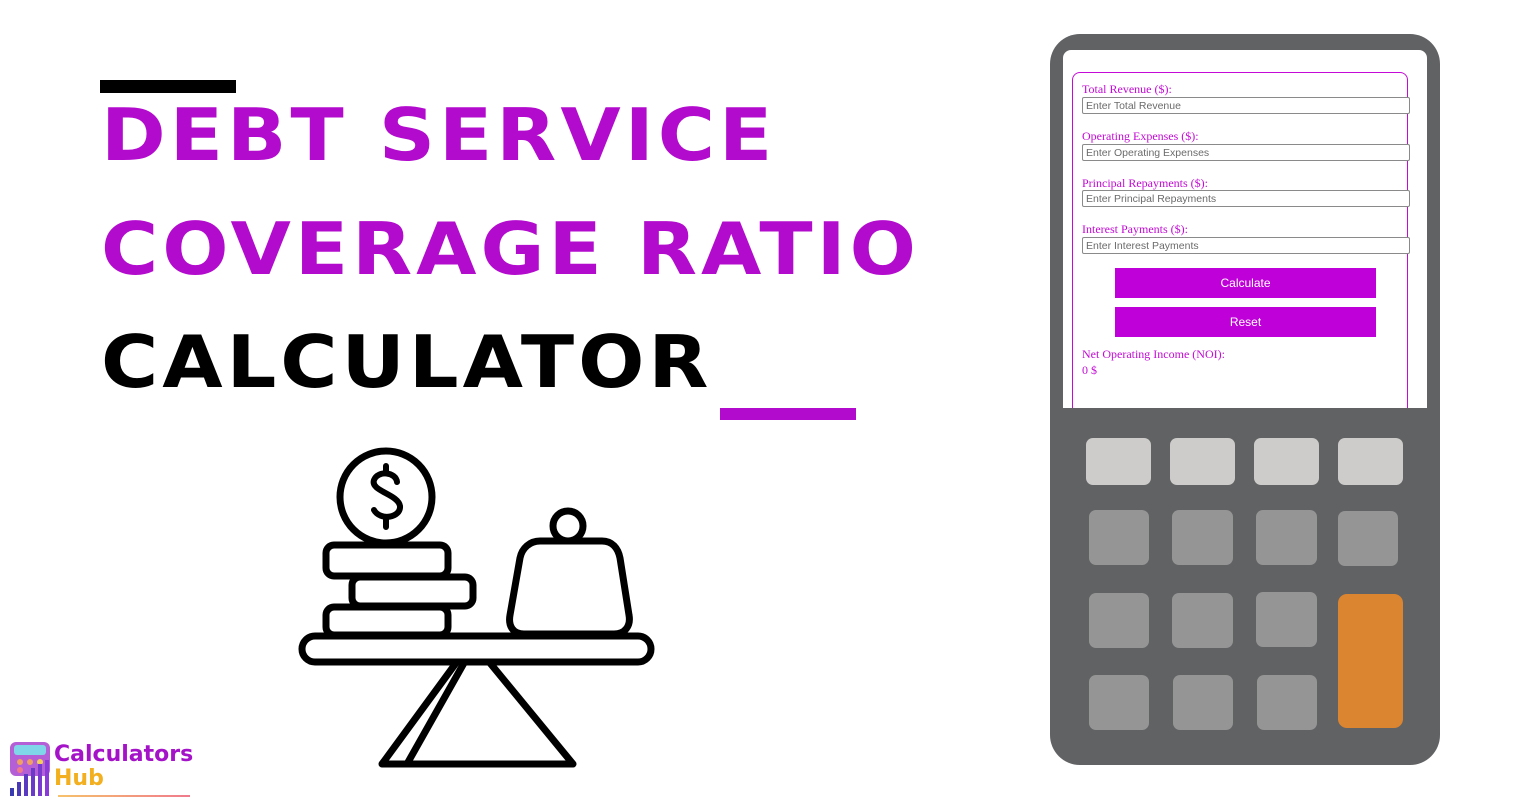 The image size is (1520, 800). What do you see at coordinates (1145, 183) in the screenshot?
I see `principal-repayments-label: Principal Repayments ($):` at bounding box center [1145, 183].